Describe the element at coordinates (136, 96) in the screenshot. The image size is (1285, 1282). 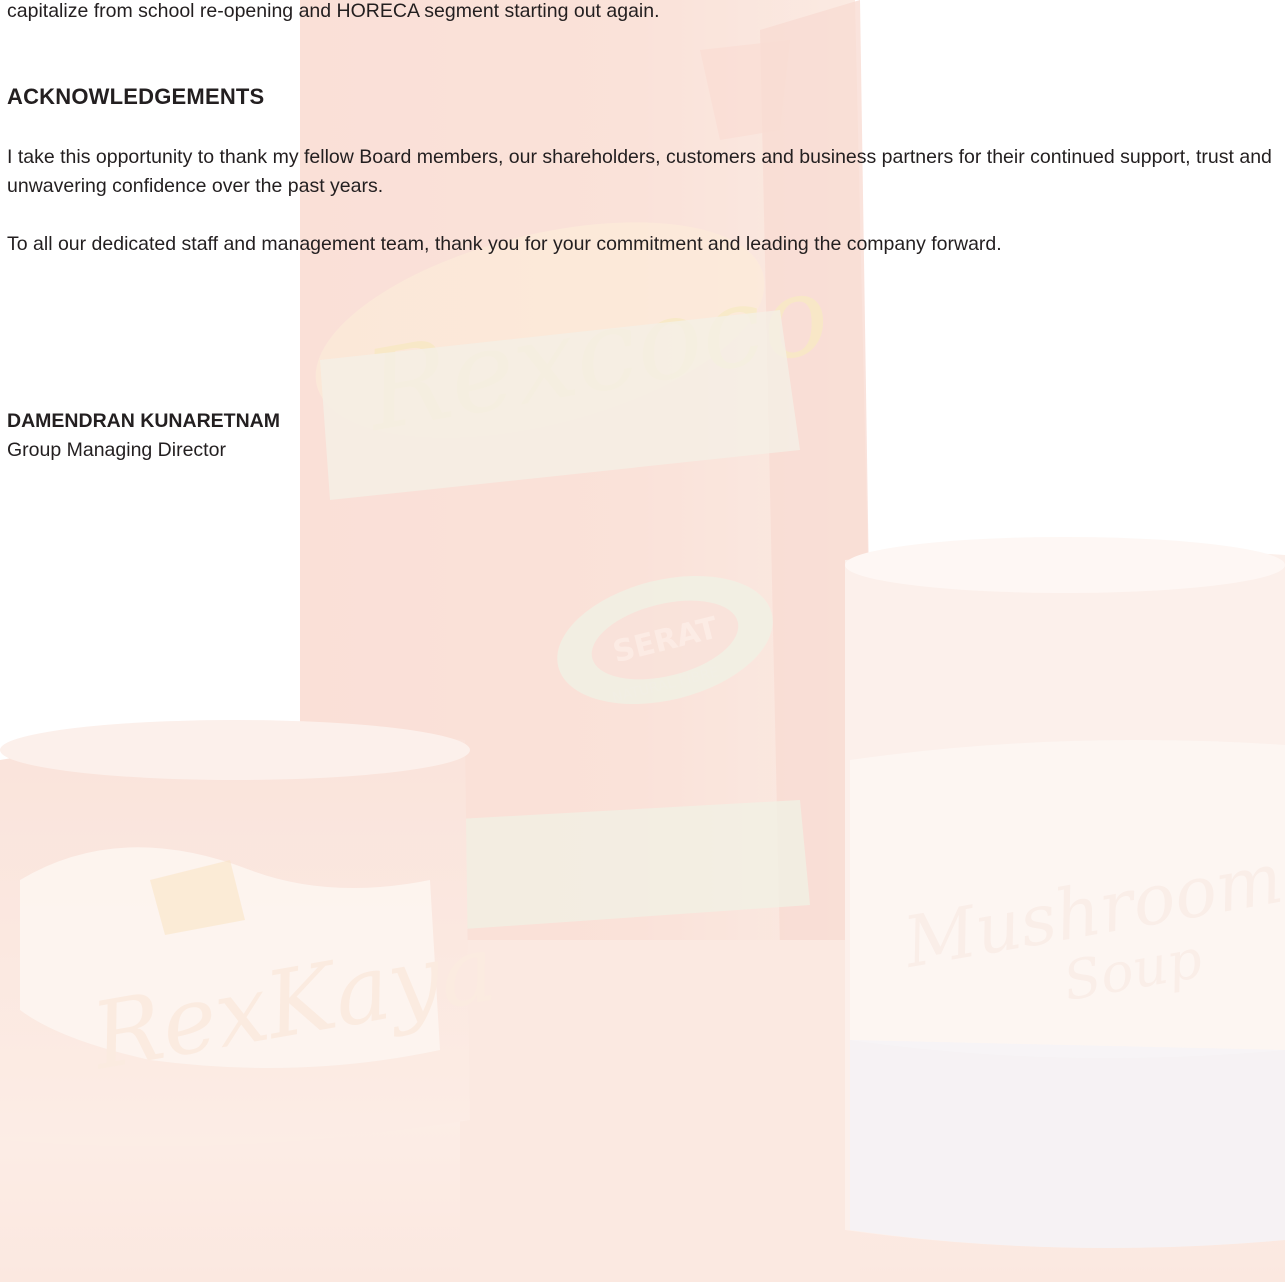
I see `section-heading: ACKNOWLEDGEMENTS` at that location.